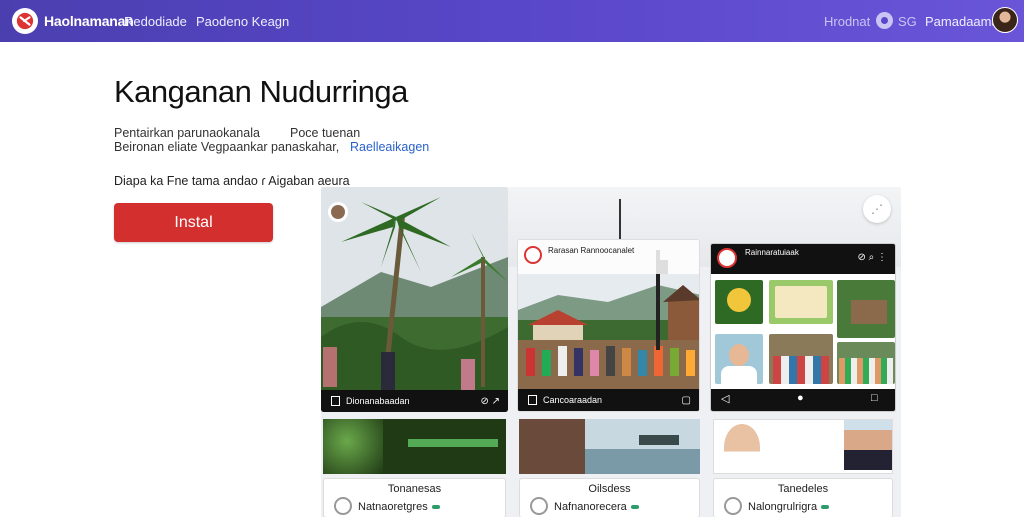 The width and height of the screenshot is (1024, 517). I want to click on card-1-icon, so click(343, 506).